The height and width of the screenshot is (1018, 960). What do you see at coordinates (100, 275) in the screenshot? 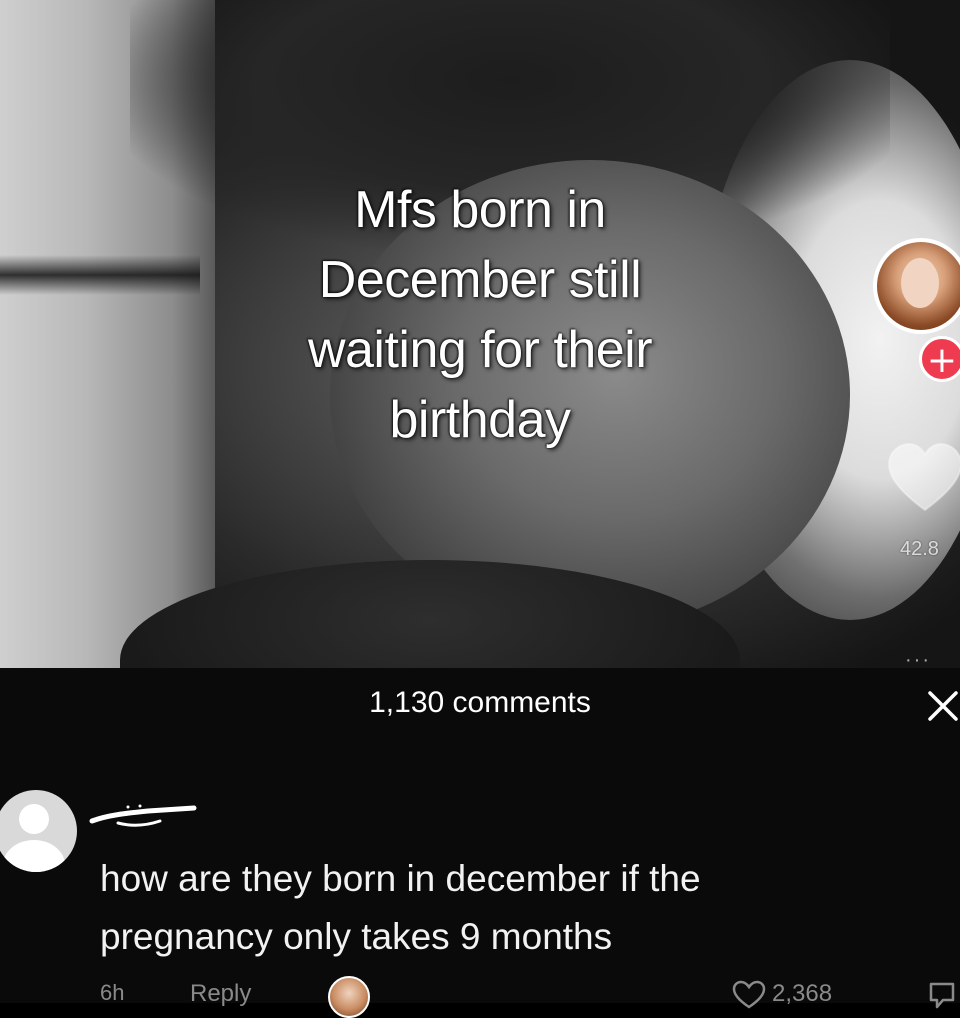
I see `background-shadow` at bounding box center [100, 275].